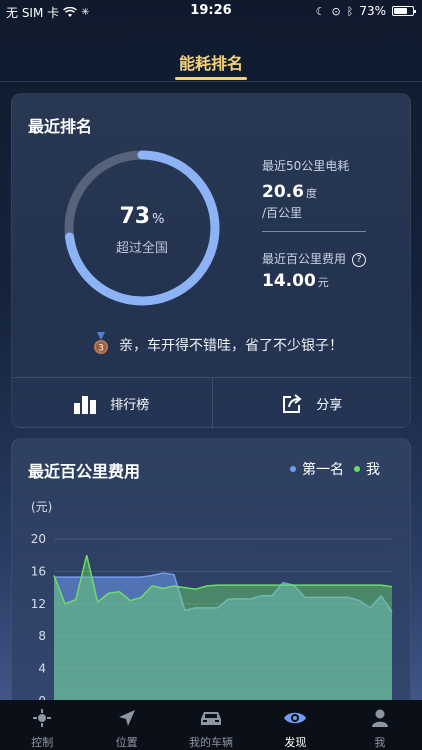 The height and width of the screenshot is (750, 422). What do you see at coordinates (306, 166) in the screenshot?
I see `energy-label: 最近50公里电耗` at bounding box center [306, 166].